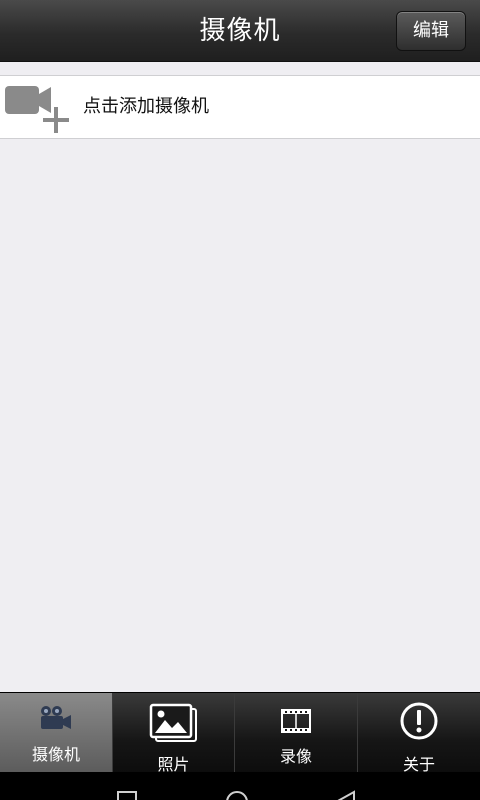  Describe the element at coordinates (56, 732) in the screenshot. I see `tab-camera: 摄像机` at that location.